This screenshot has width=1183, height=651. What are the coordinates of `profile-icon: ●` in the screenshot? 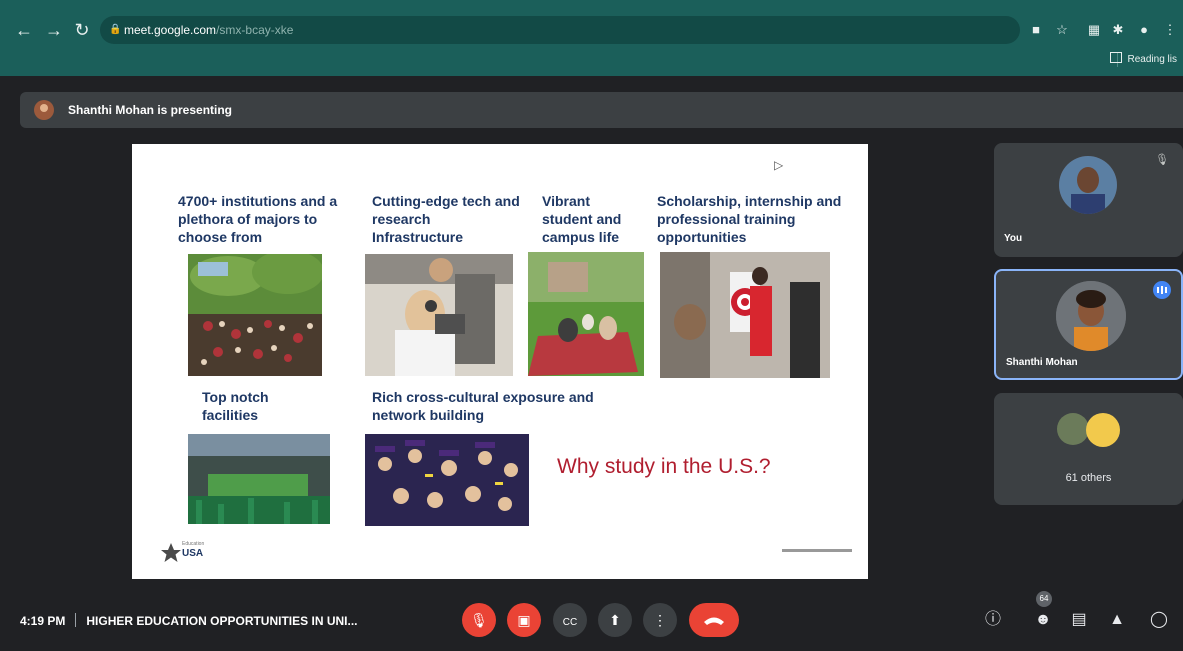 It's located at (1144, 30).